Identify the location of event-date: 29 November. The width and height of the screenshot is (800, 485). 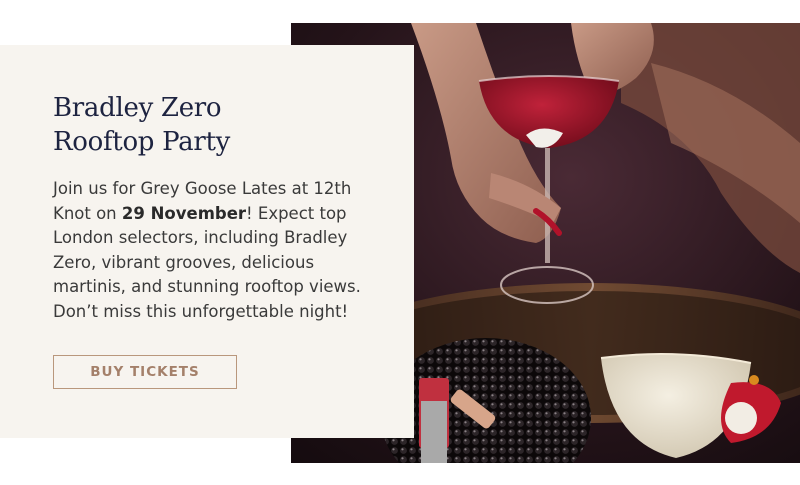
(184, 213).